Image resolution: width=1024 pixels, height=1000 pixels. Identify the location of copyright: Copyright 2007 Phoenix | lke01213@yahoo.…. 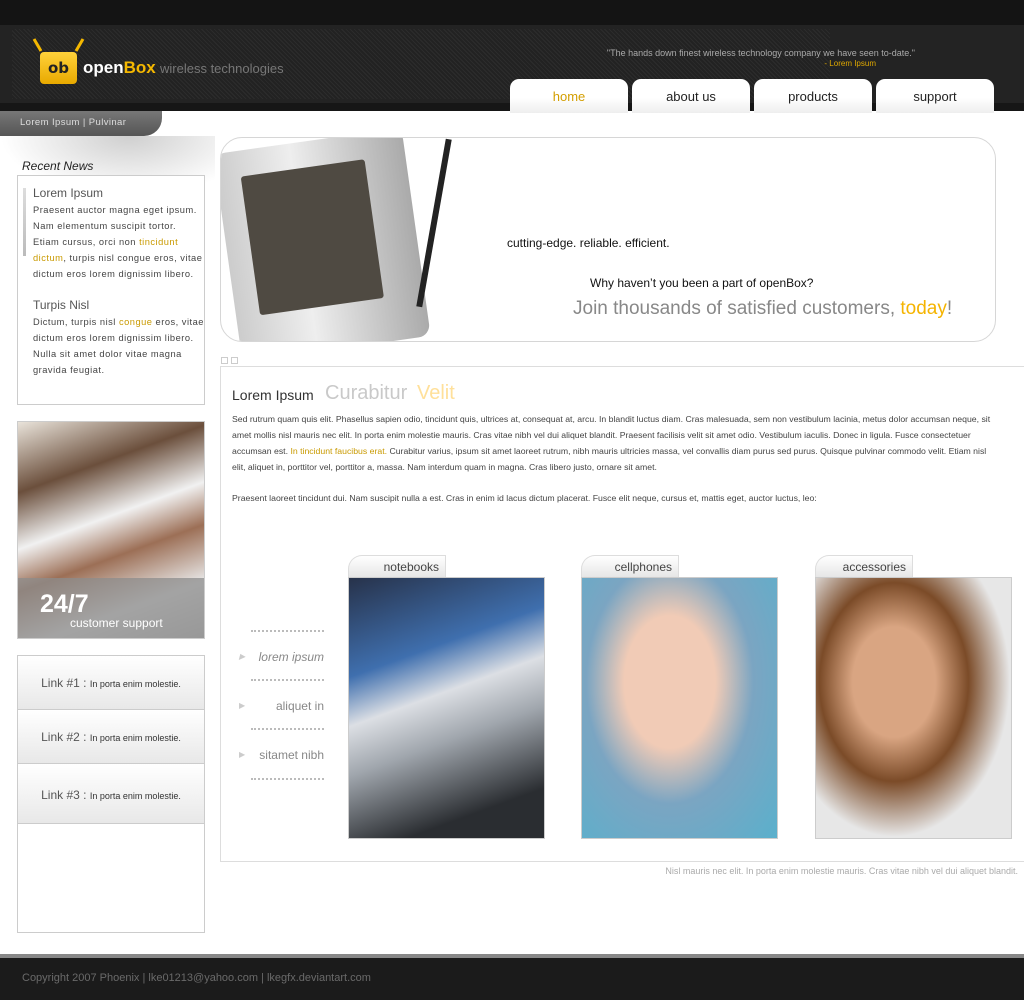
(196, 978).